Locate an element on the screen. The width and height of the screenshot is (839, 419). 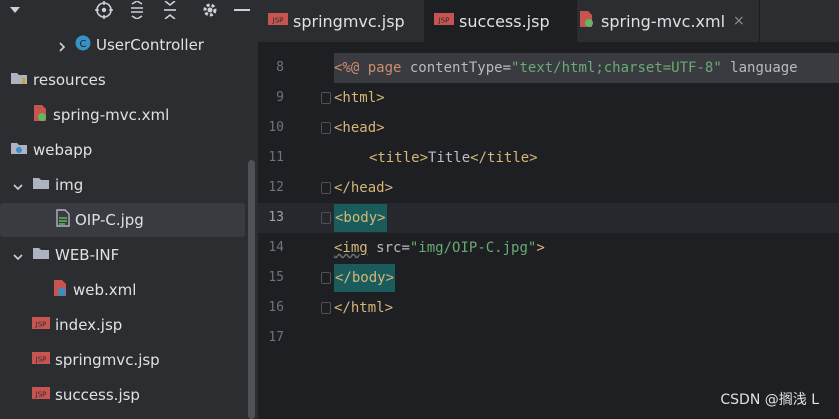
tree-item-web-xml: web.xml is located at coordinates (122, 290).